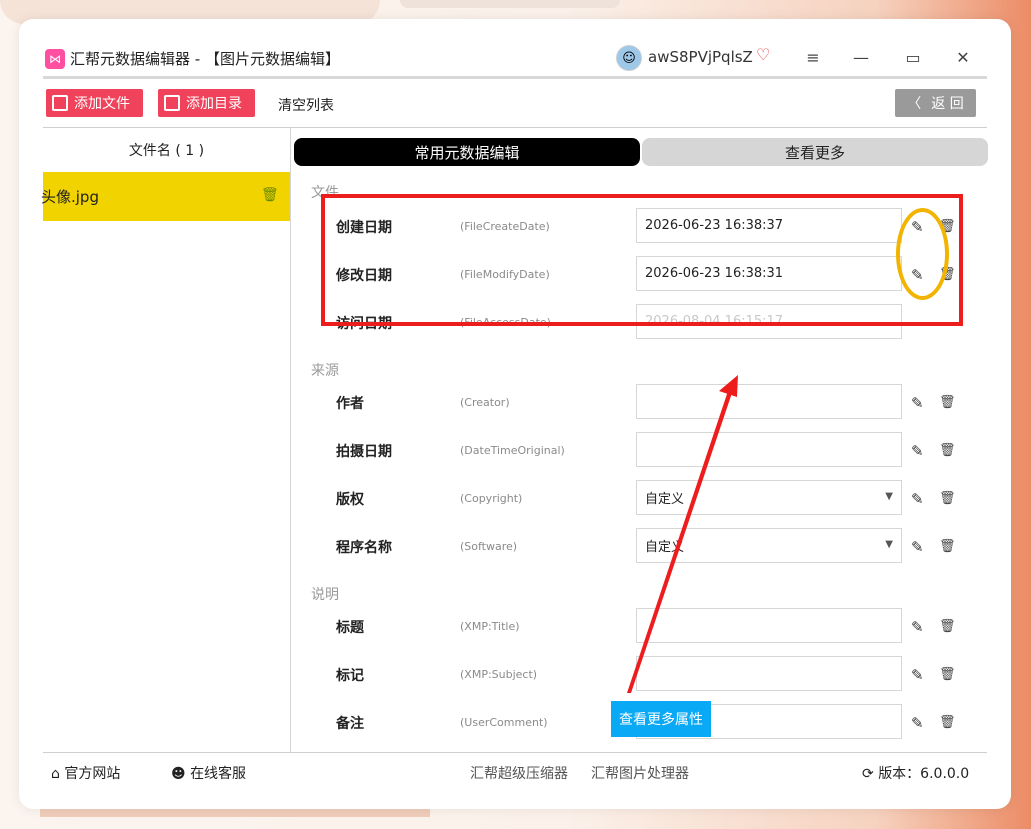 The image size is (1031, 829). I want to click on official-website-link: ⌂ 官方网站, so click(85, 773).